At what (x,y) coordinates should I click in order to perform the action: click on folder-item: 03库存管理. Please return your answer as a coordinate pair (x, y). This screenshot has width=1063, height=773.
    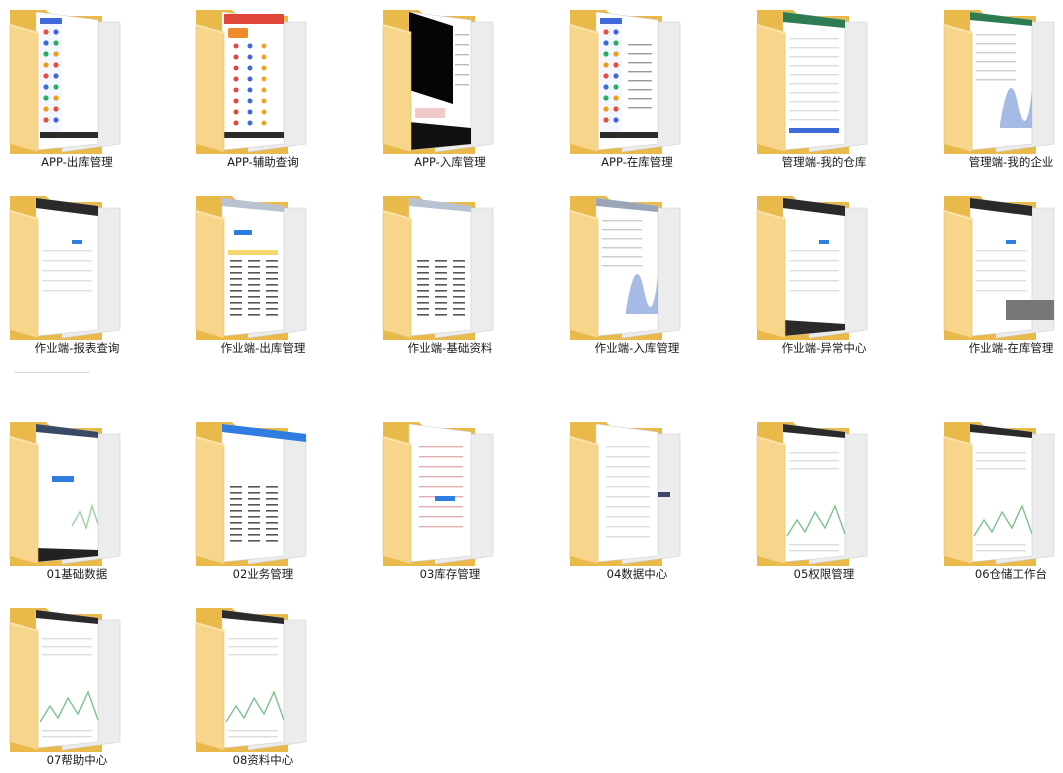
    Looking at the image, I should click on (450, 498).